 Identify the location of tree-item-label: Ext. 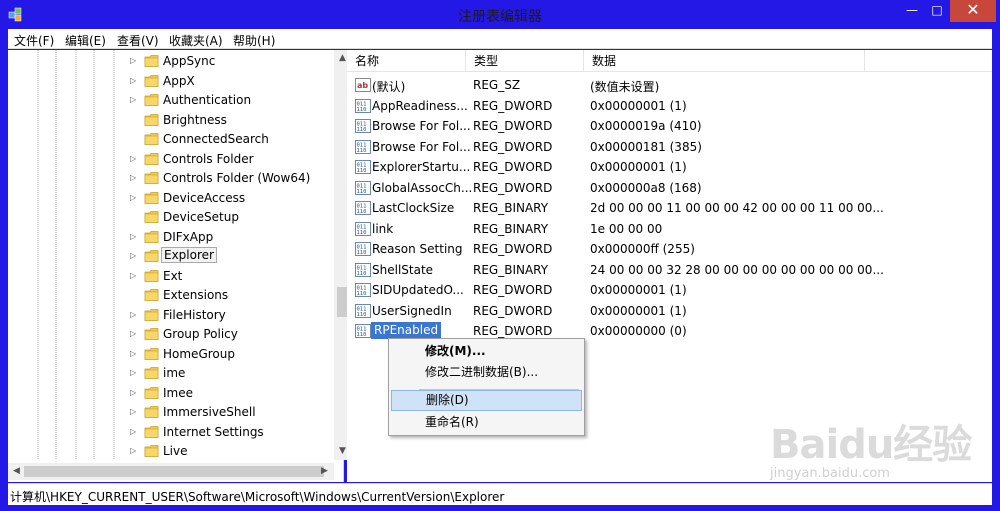
(173, 275).